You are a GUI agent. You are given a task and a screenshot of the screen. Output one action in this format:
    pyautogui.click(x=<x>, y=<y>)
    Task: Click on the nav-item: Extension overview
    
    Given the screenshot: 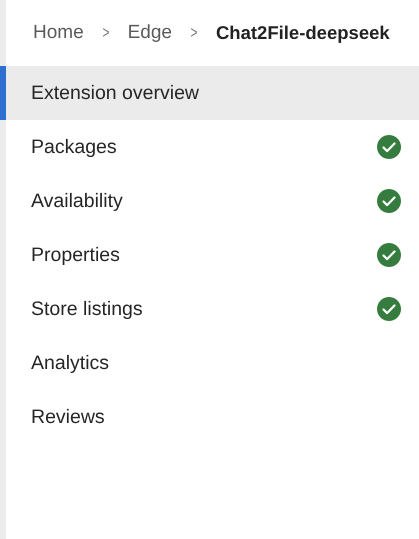 What is the action you would take?
    pyautogui.click(x=209, y=93)
    